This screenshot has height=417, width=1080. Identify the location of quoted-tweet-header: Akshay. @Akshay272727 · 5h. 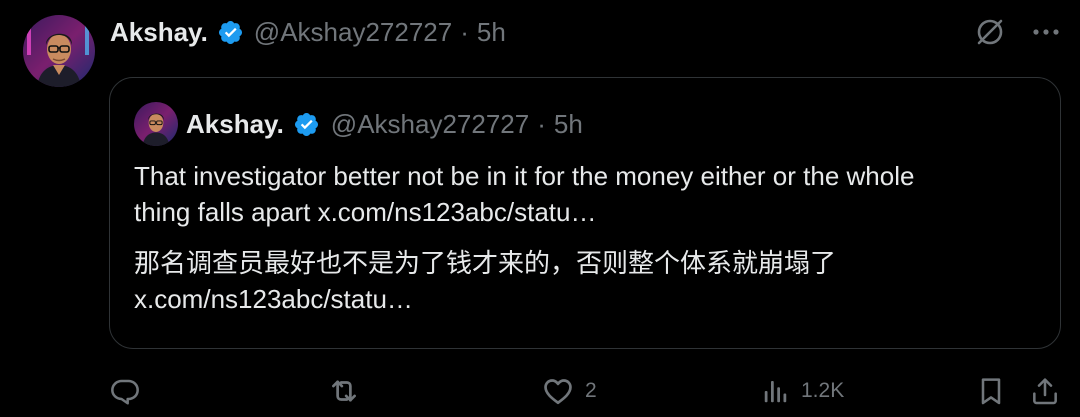
(358, 124).